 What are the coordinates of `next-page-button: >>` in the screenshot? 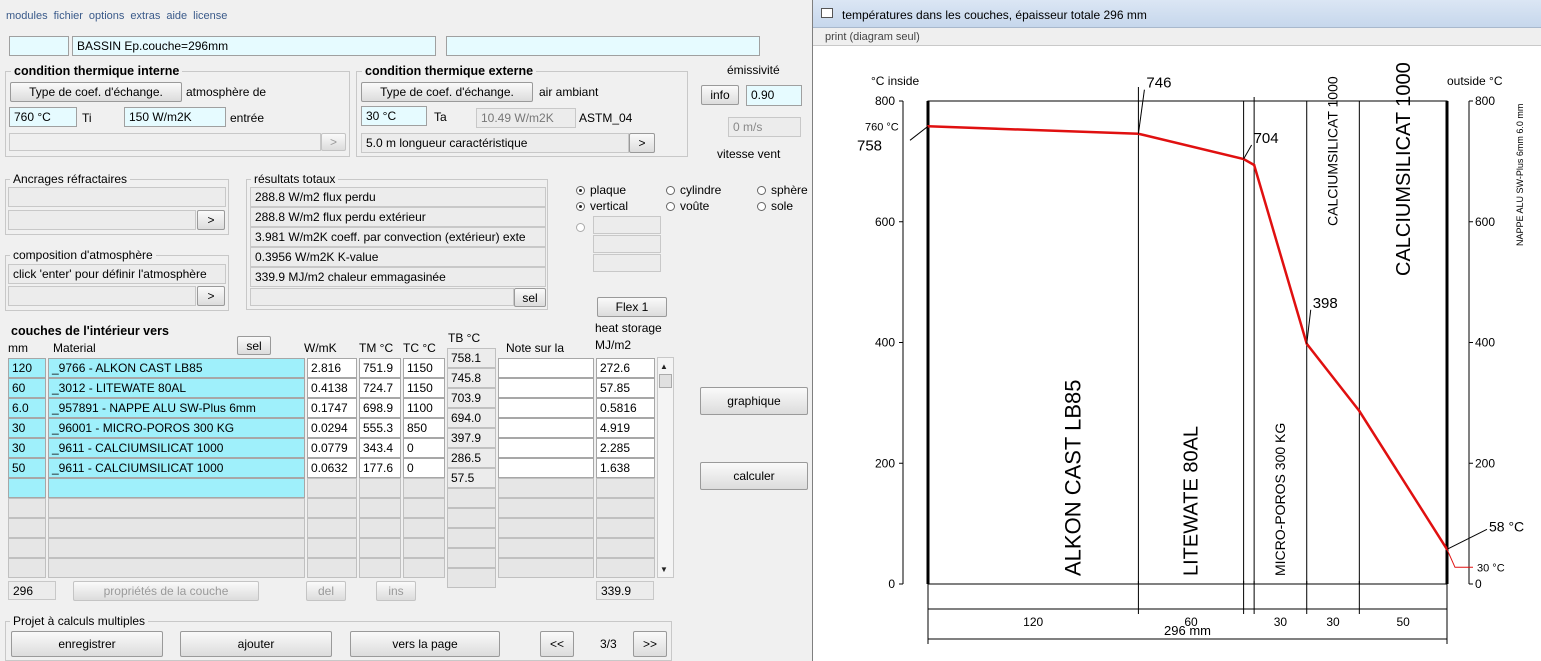 It's located at (650, 644).